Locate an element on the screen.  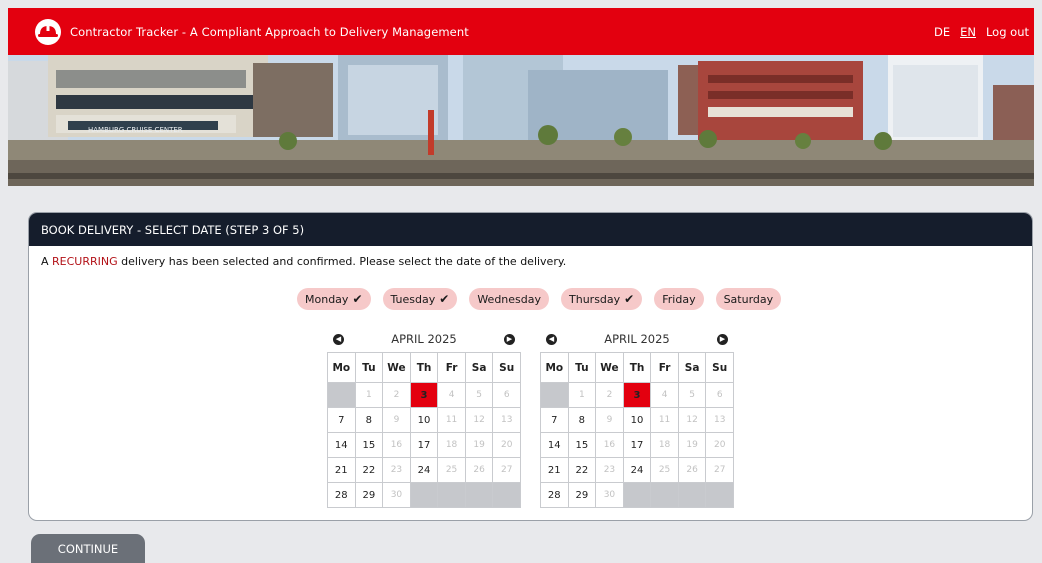
weekday-header: Fr is located at coordinates (664, 367).